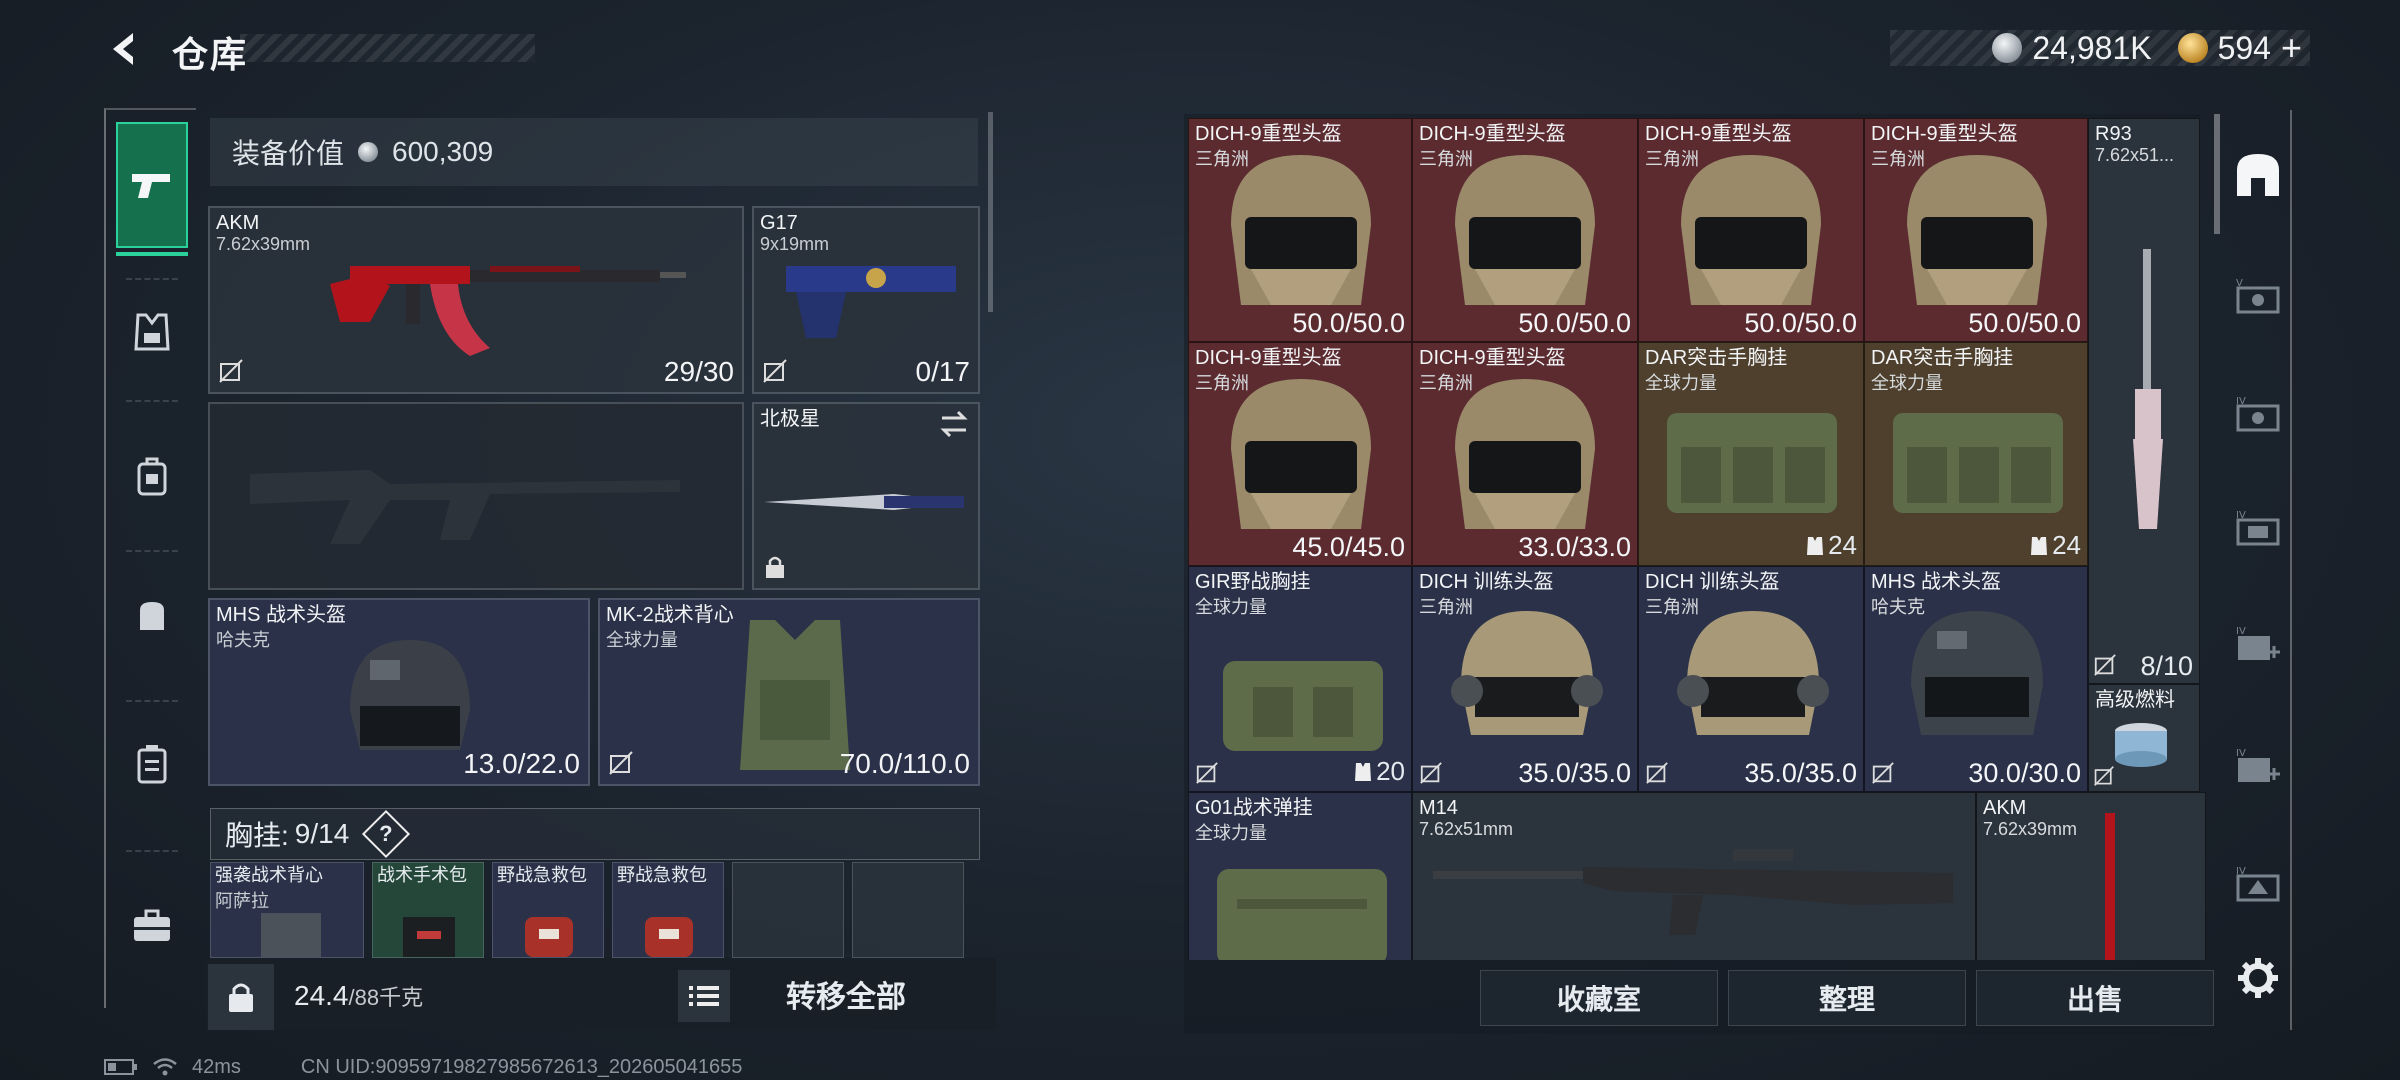 The image size is (2400, 1080). Describe the element at coordinates (152, 332) in the screenshot. I see `nav-armor` at that location.